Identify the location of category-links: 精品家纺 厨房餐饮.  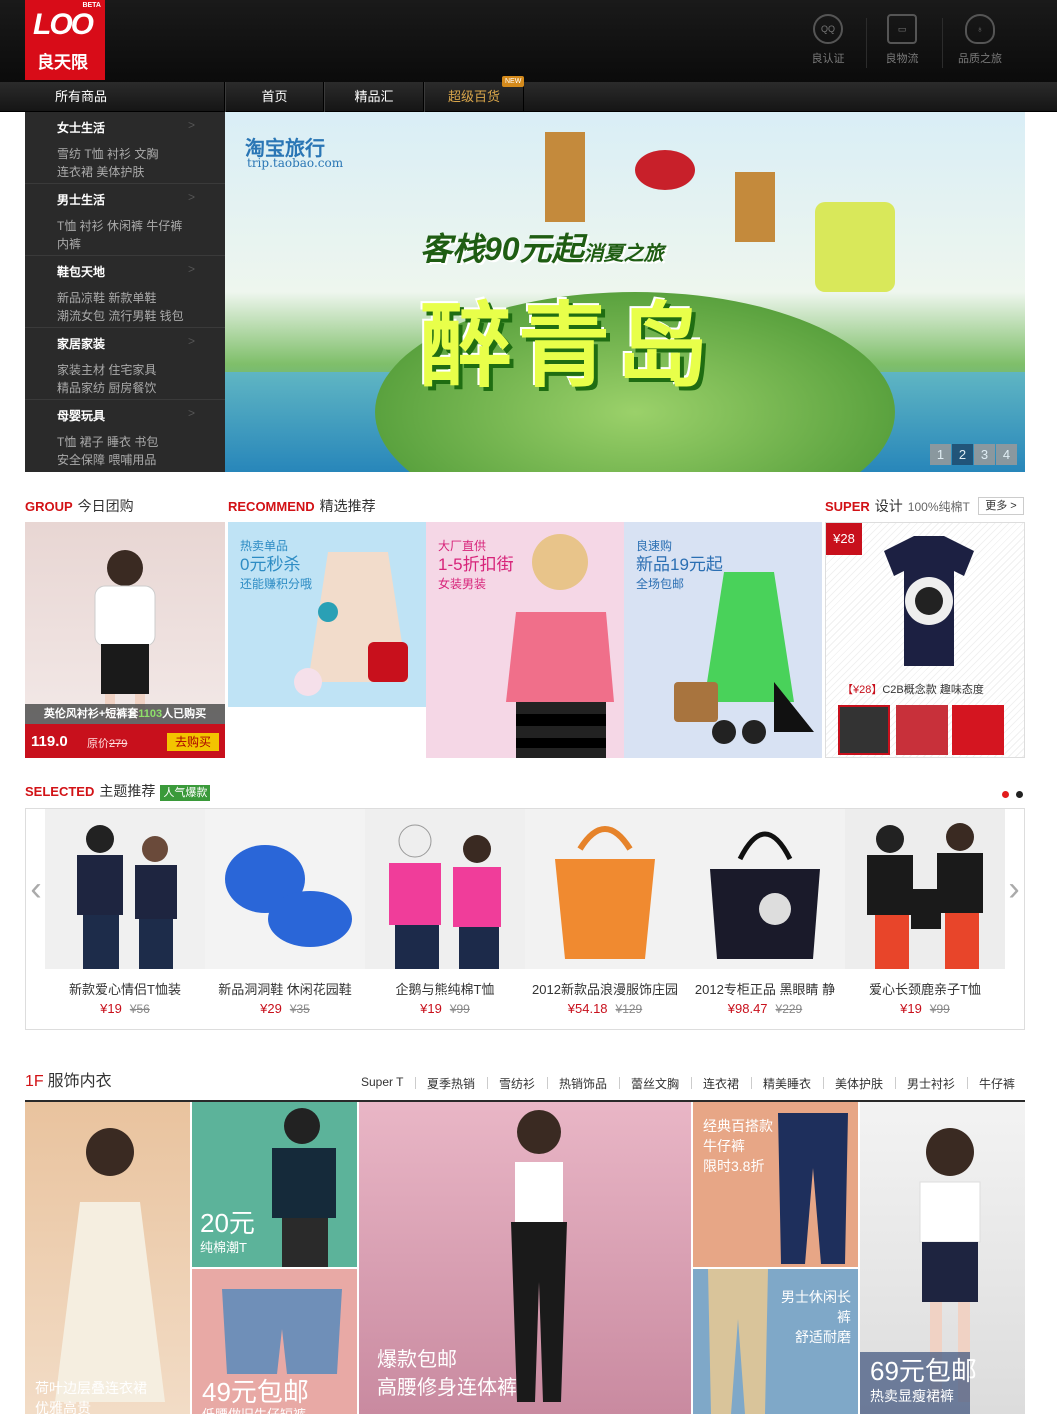
(141, 388).